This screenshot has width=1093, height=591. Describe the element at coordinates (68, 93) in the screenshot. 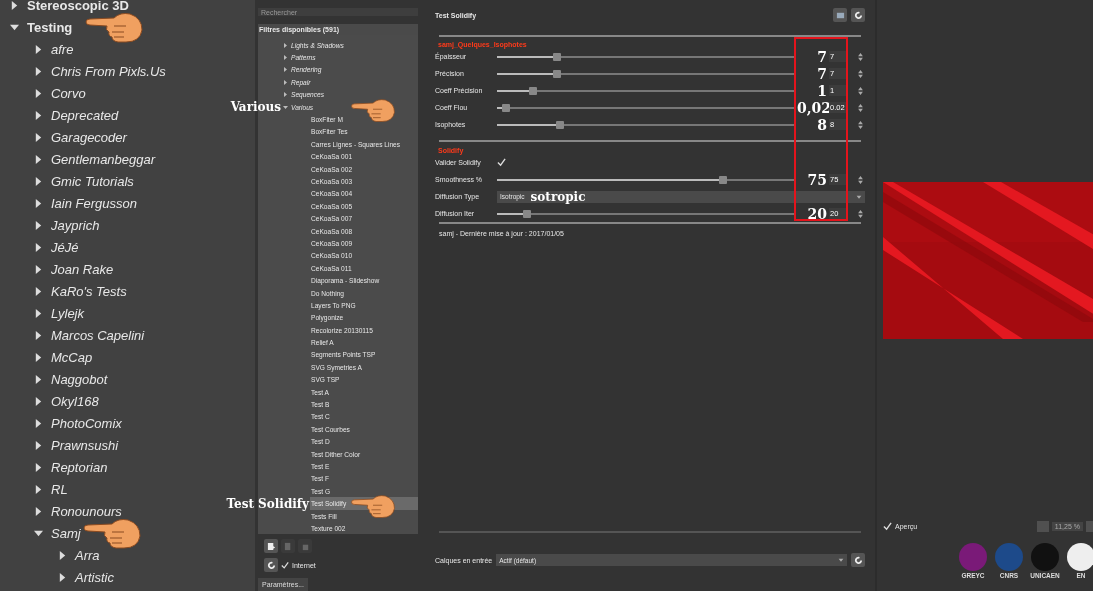

I see `tree-item: Corvo` at that location.